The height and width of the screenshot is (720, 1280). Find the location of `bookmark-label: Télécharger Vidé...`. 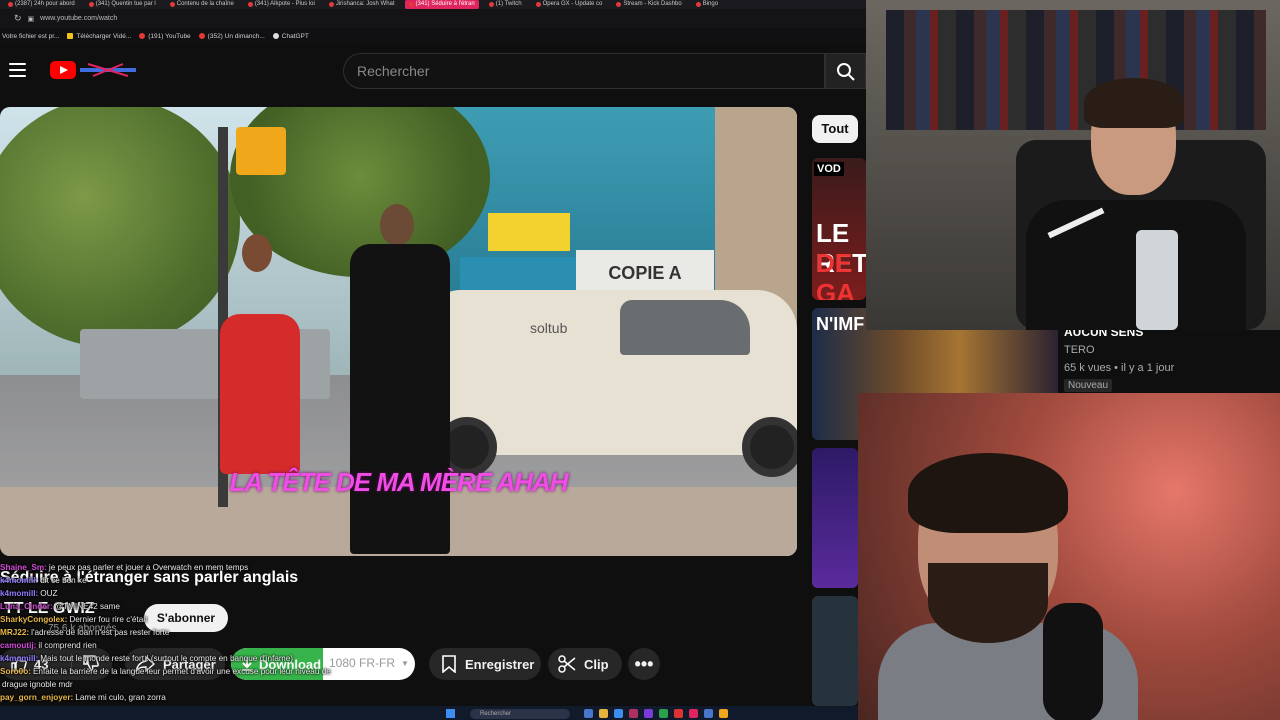

bookmark-label: Télécharger Vidé... is located at coordinates (104, 36).